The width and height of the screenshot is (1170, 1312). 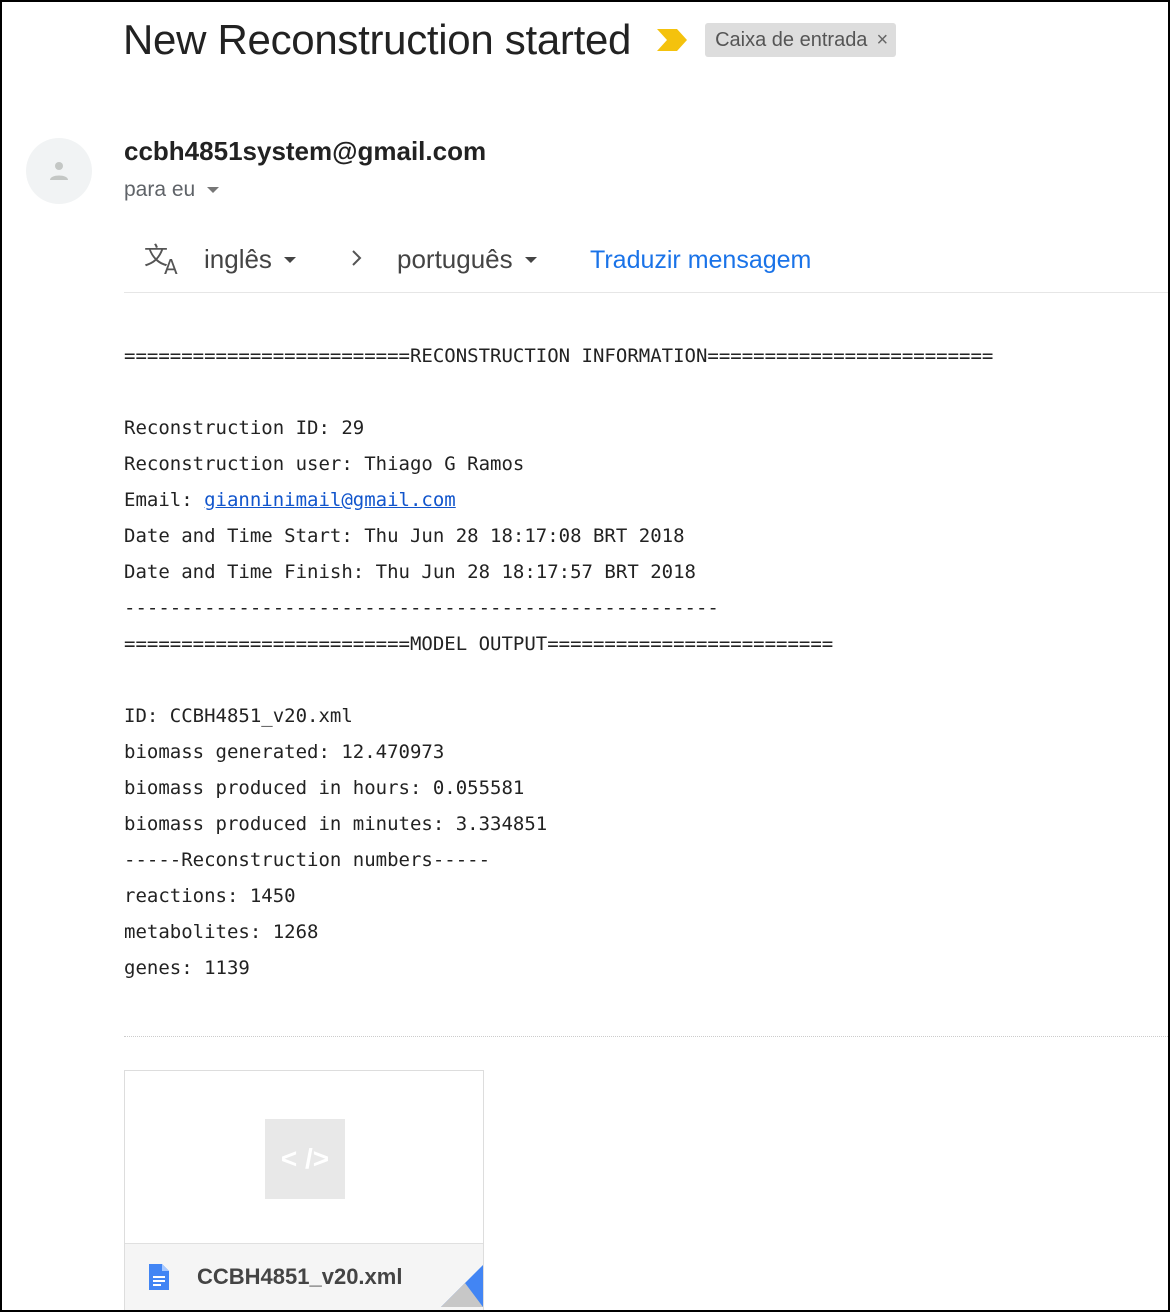 What do you see at coordinates (238, 259) in the screenshot?
I see `source-language-label: inglês` at bounding box center [238, 259].